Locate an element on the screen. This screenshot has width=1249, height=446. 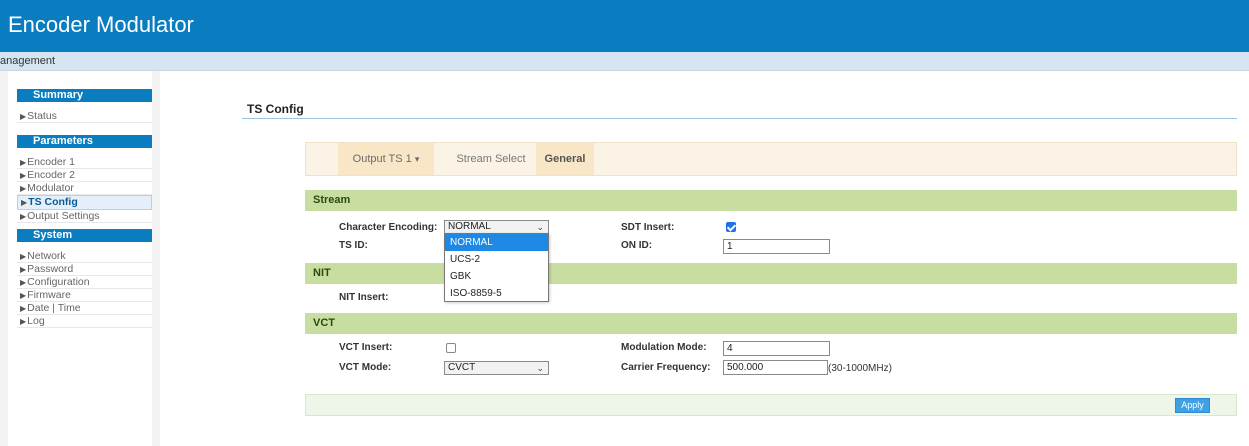
sdt-insert-label: SDT Insert: is located at coordinates (648, 227).